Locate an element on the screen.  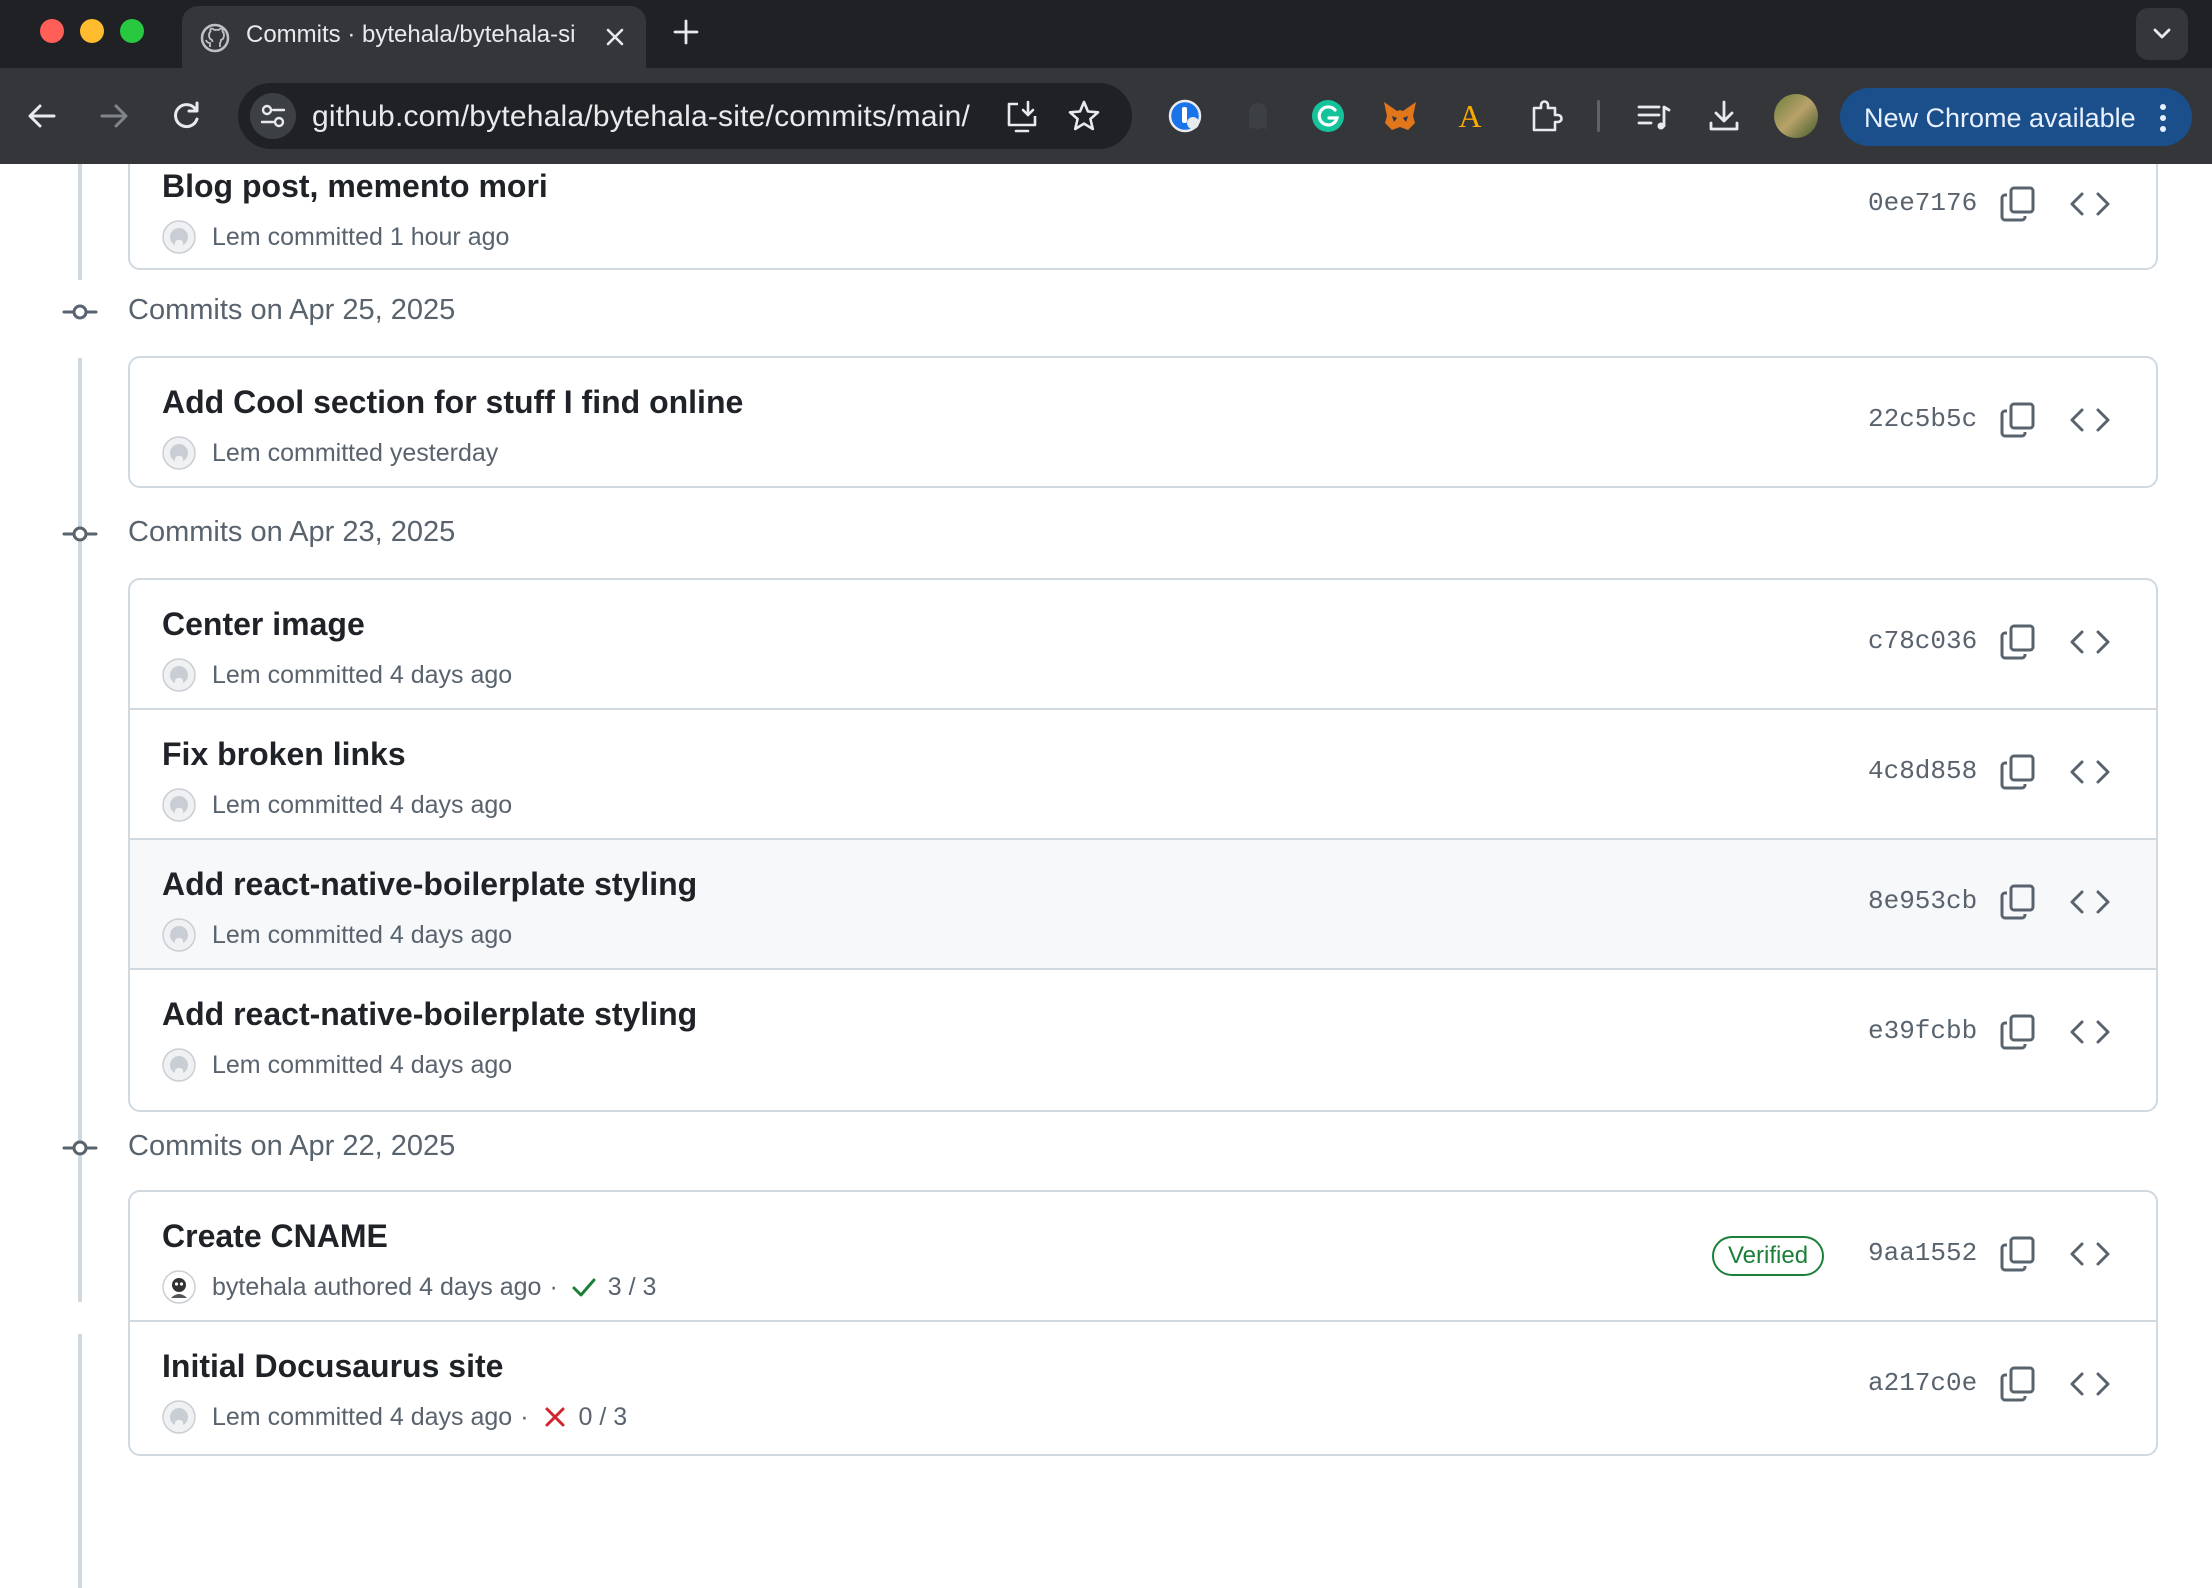
plus-icon is located at coordinates (686, 32).